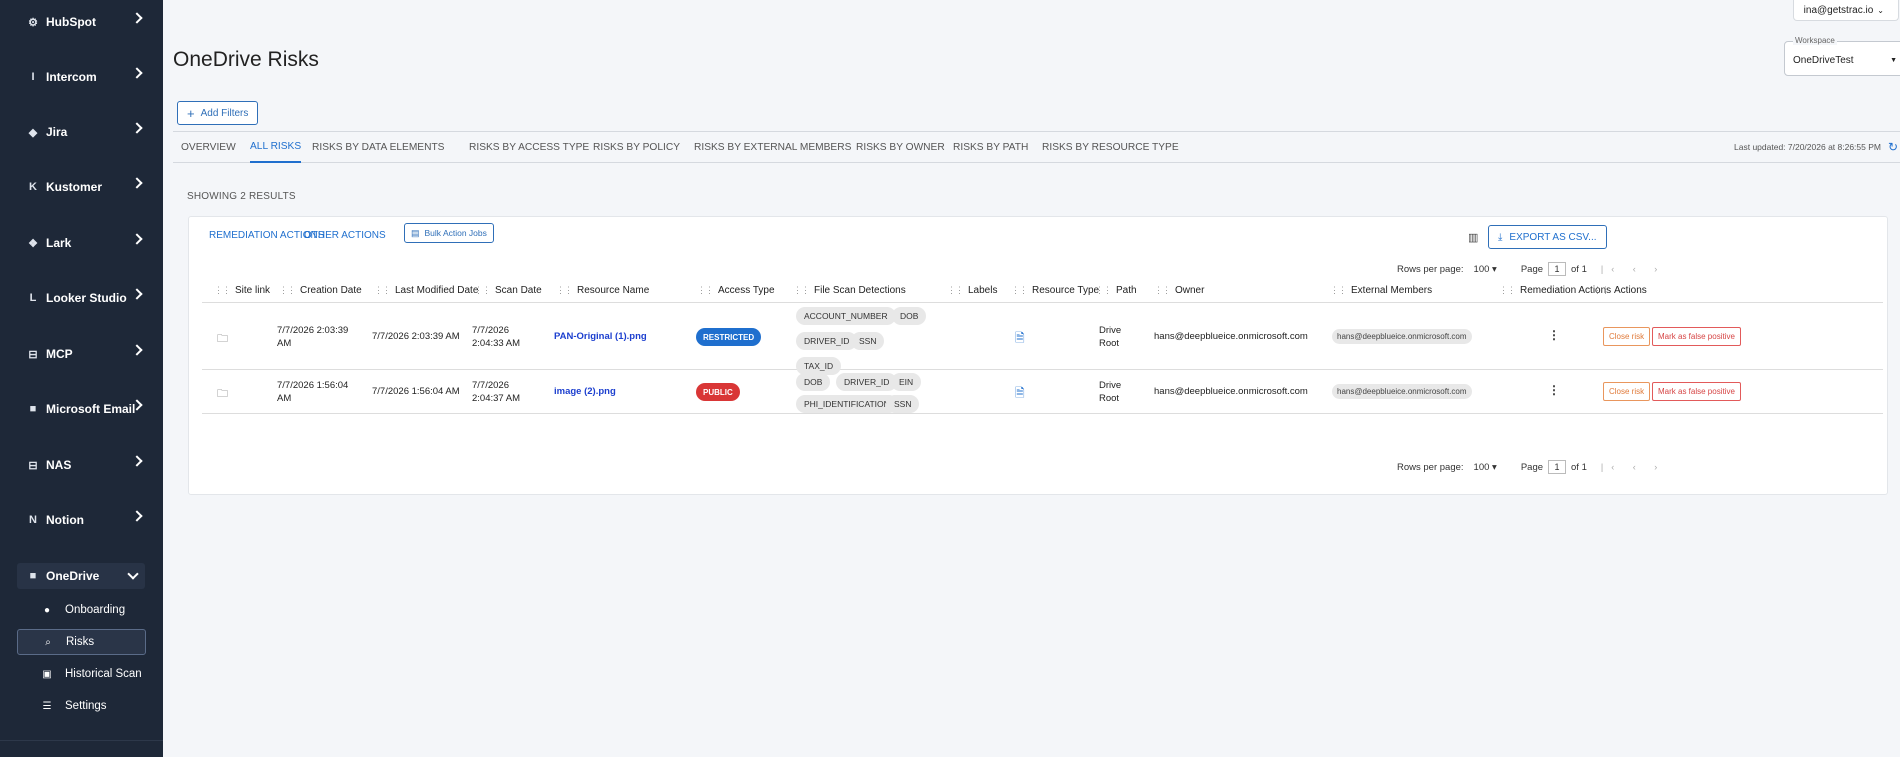 The height and width of the screenshot is (757, 1900). Describe the element at coordinates (1845, 10) in the screenshot. I see `user-menu: ina@getstrac.io ⌄` at that location.